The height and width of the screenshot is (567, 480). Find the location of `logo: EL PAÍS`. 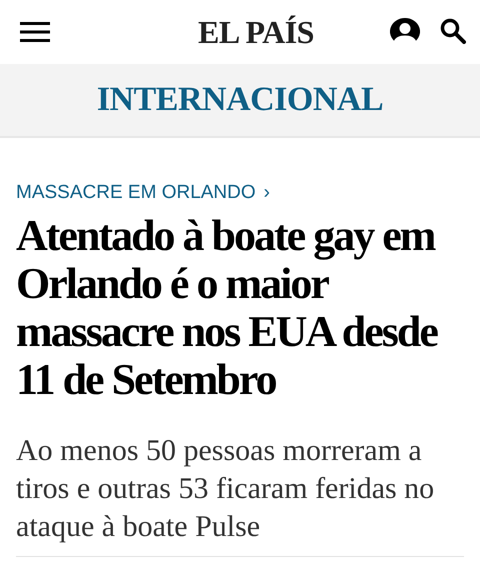

logo: EL PAÍS is located at coordinates (256, 32).